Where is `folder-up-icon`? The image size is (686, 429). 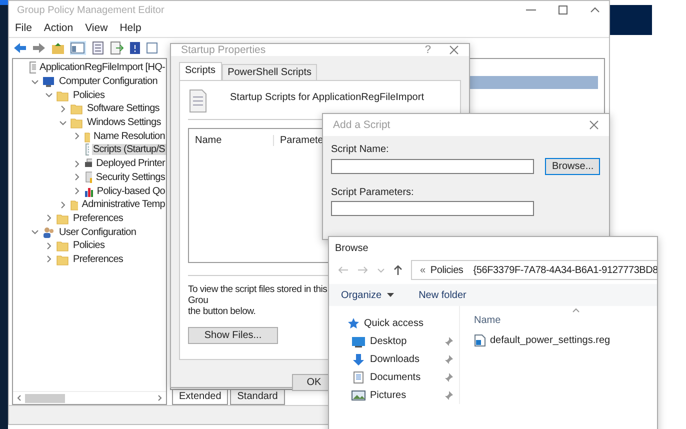 folder-up-icon is located at coordinates (58, 48).